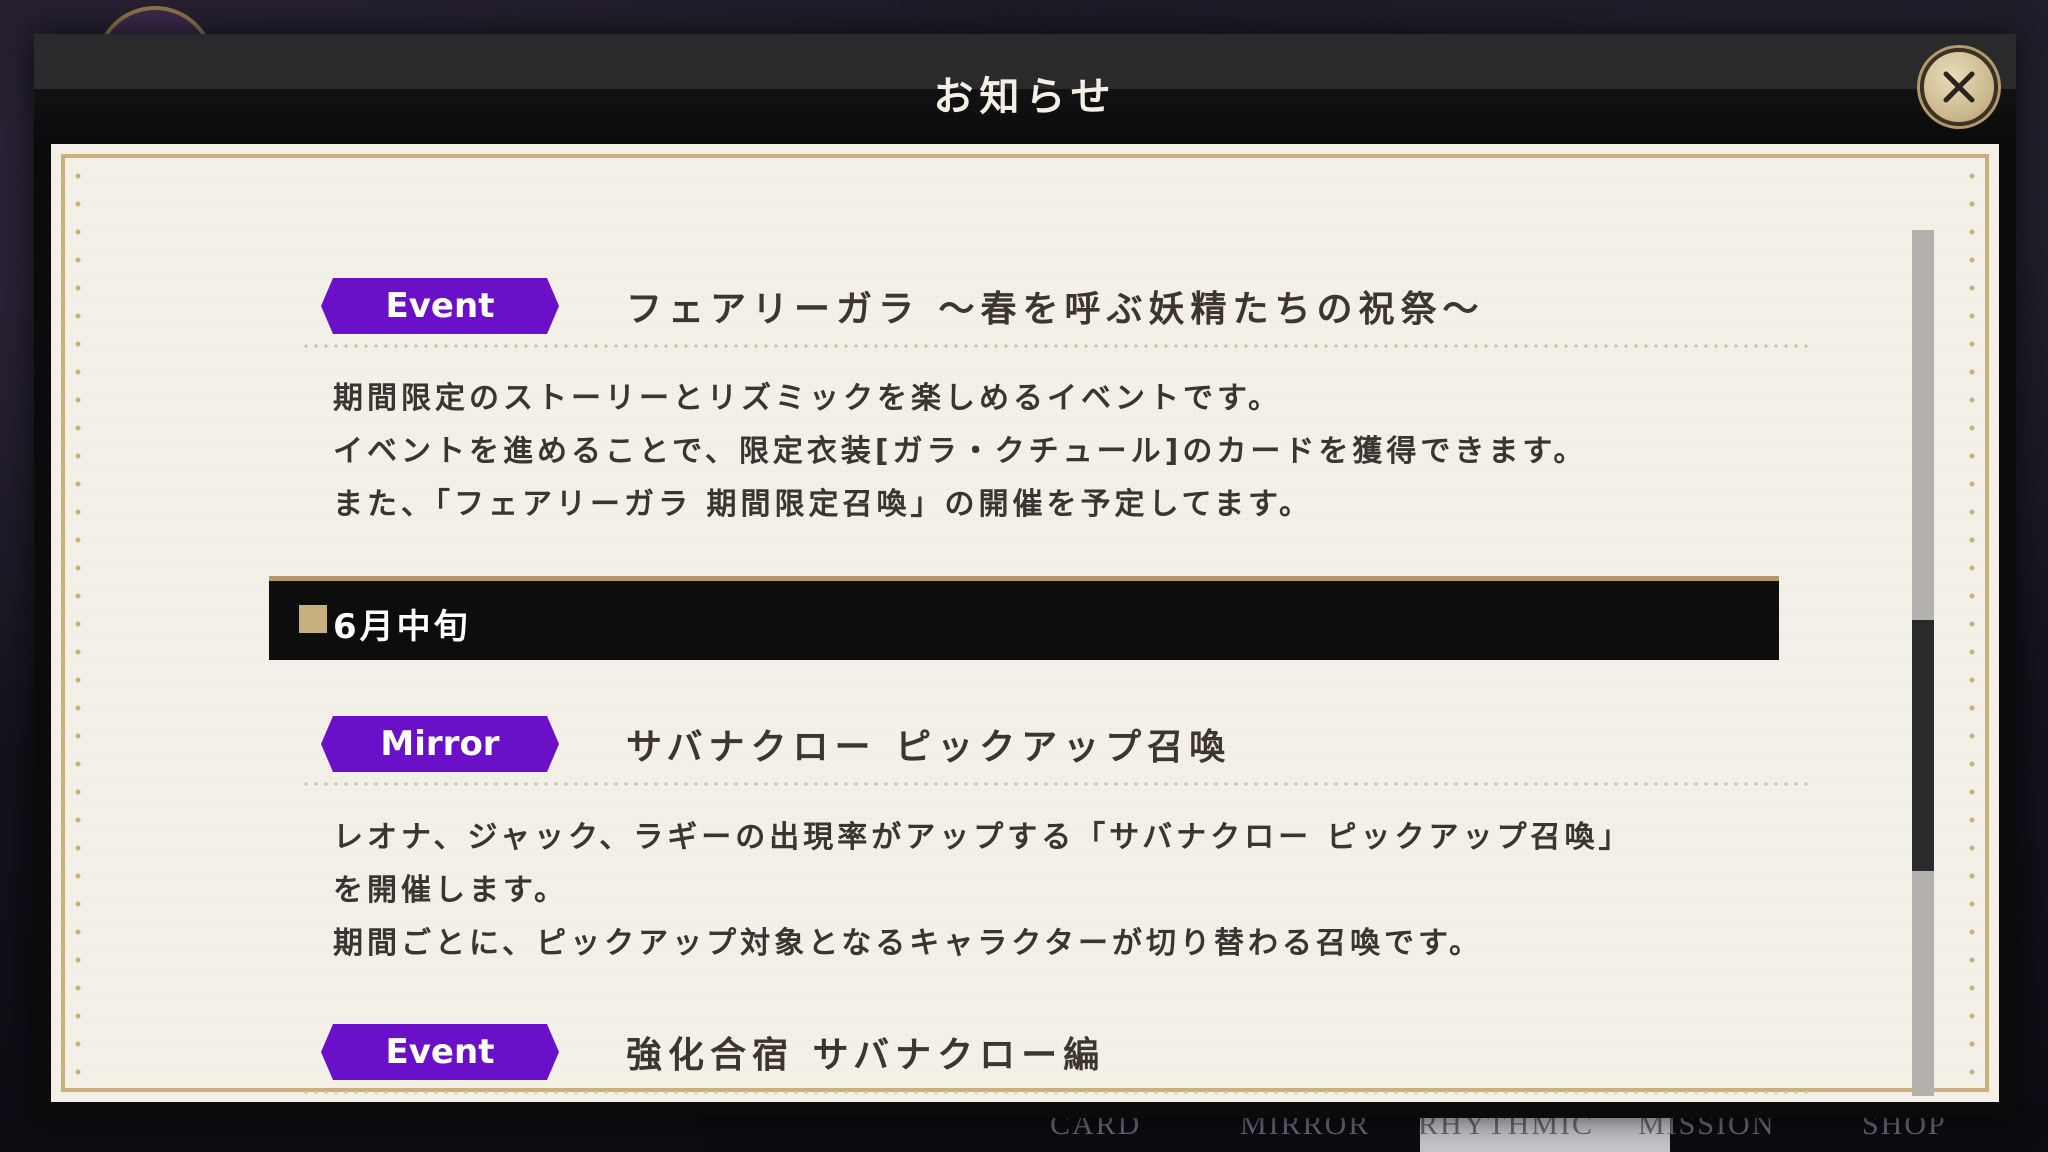 This screenshot has height=1152, width=2048. Describe the element at coordinates (450, 890) in the screenshot. I see `notice-body-line: を開催します。` at that location.